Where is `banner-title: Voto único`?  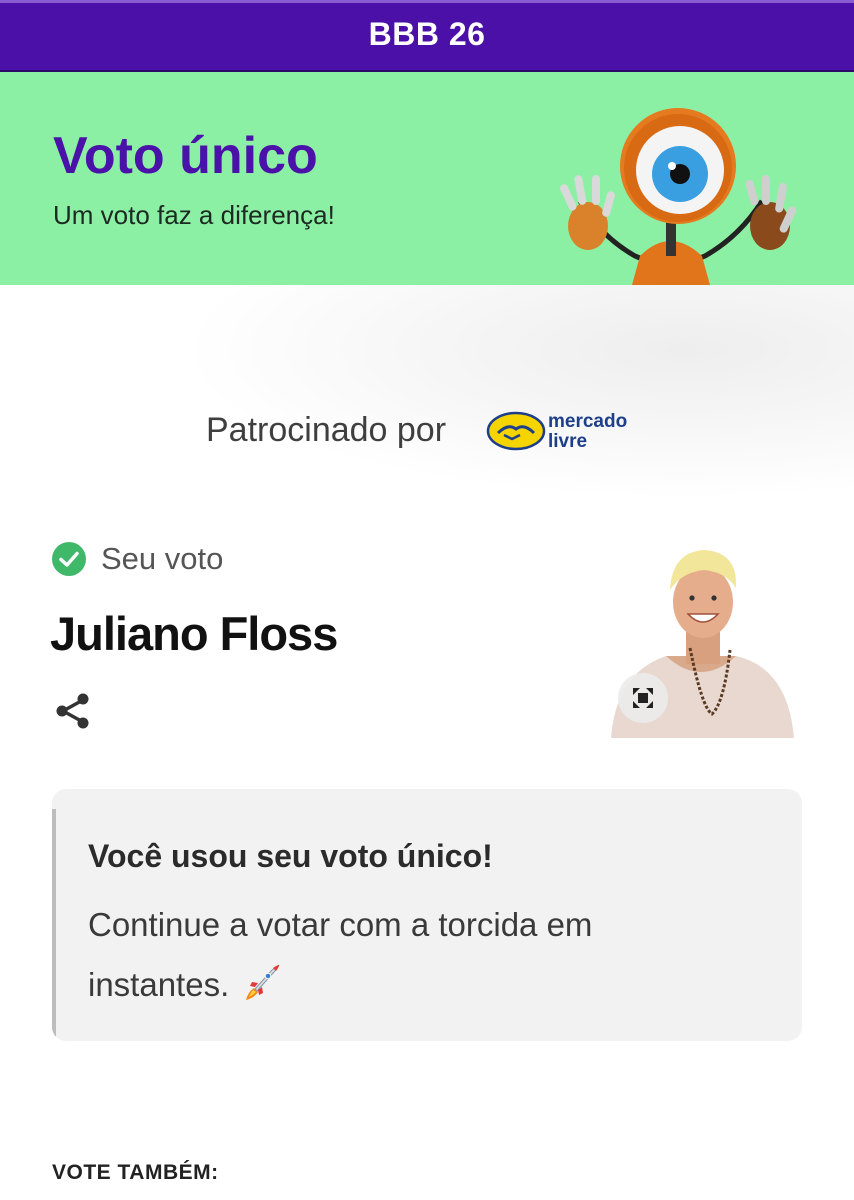 banner-title: Voto único is located at coordinates (185, 156).